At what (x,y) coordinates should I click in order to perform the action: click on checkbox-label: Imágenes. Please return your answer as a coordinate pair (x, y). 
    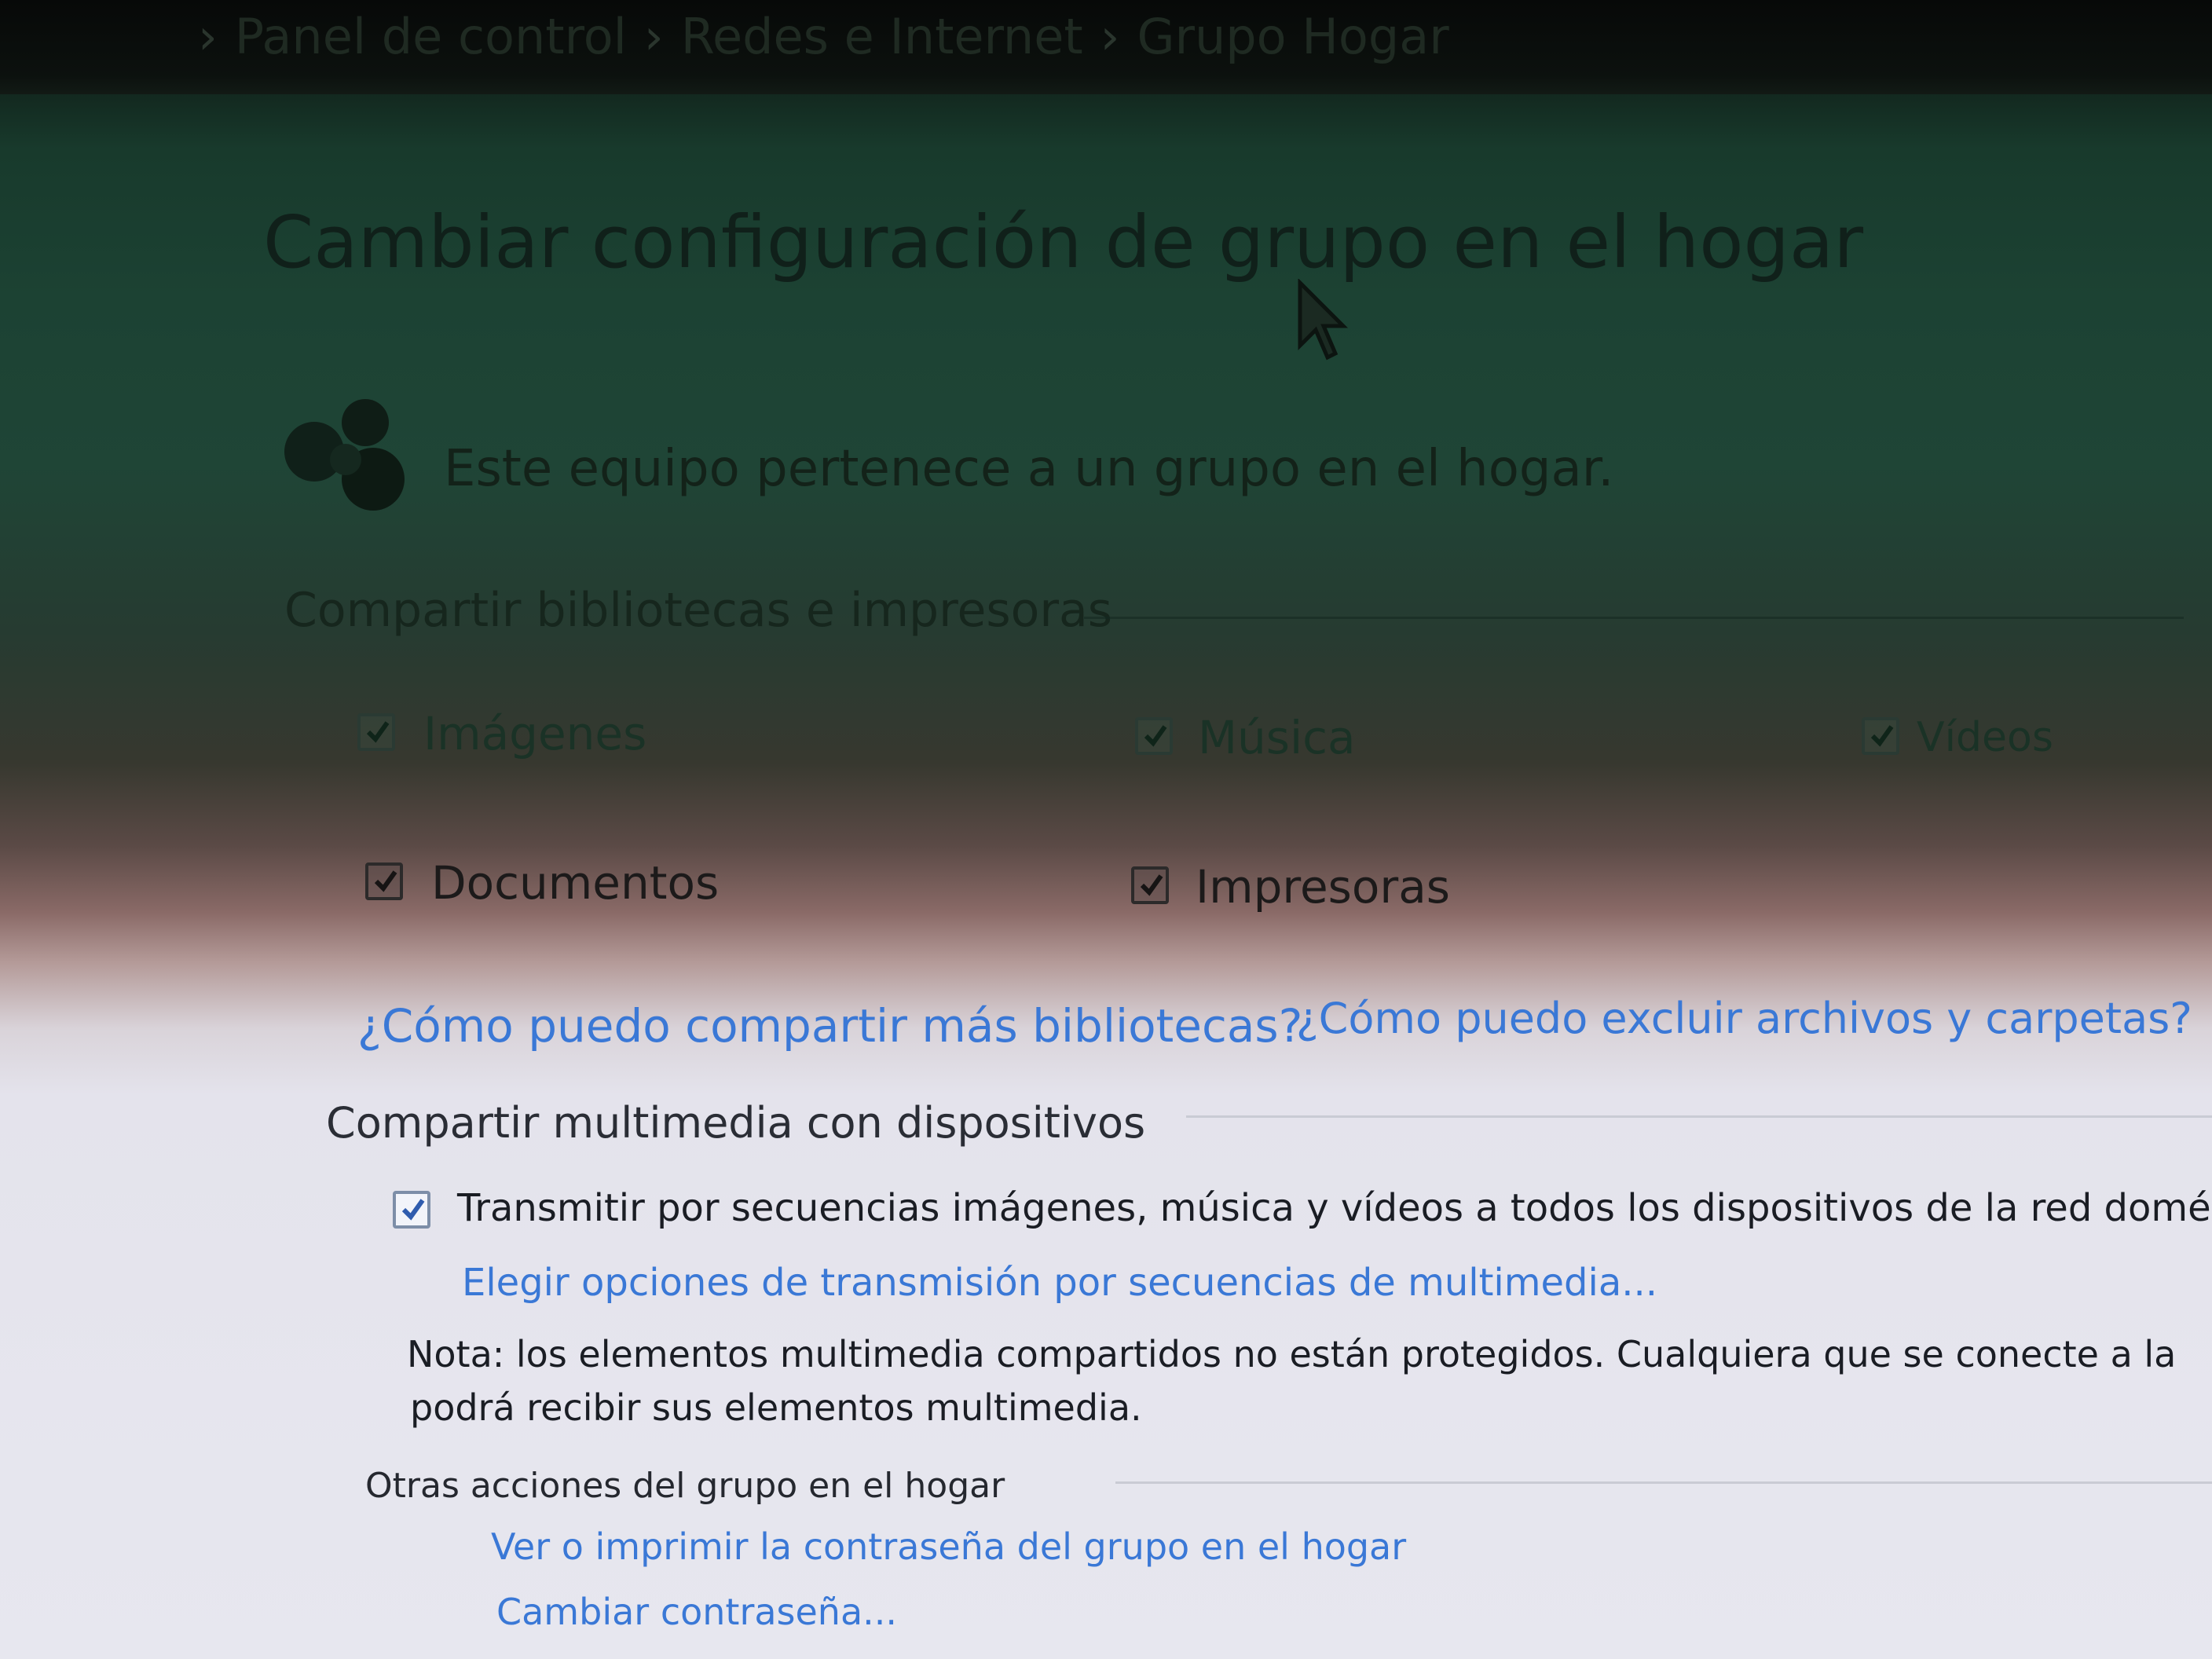
    Looking at the image, I should click on (535, 733).